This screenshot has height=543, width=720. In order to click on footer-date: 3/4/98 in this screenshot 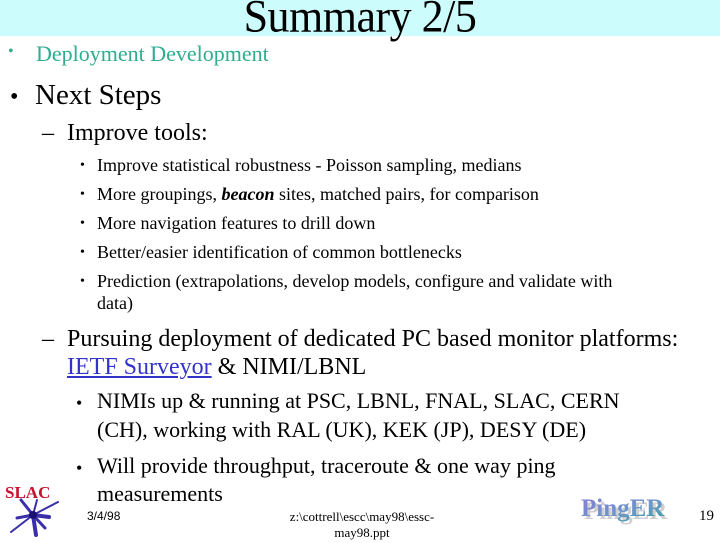, I will do `click(104, 516)`.